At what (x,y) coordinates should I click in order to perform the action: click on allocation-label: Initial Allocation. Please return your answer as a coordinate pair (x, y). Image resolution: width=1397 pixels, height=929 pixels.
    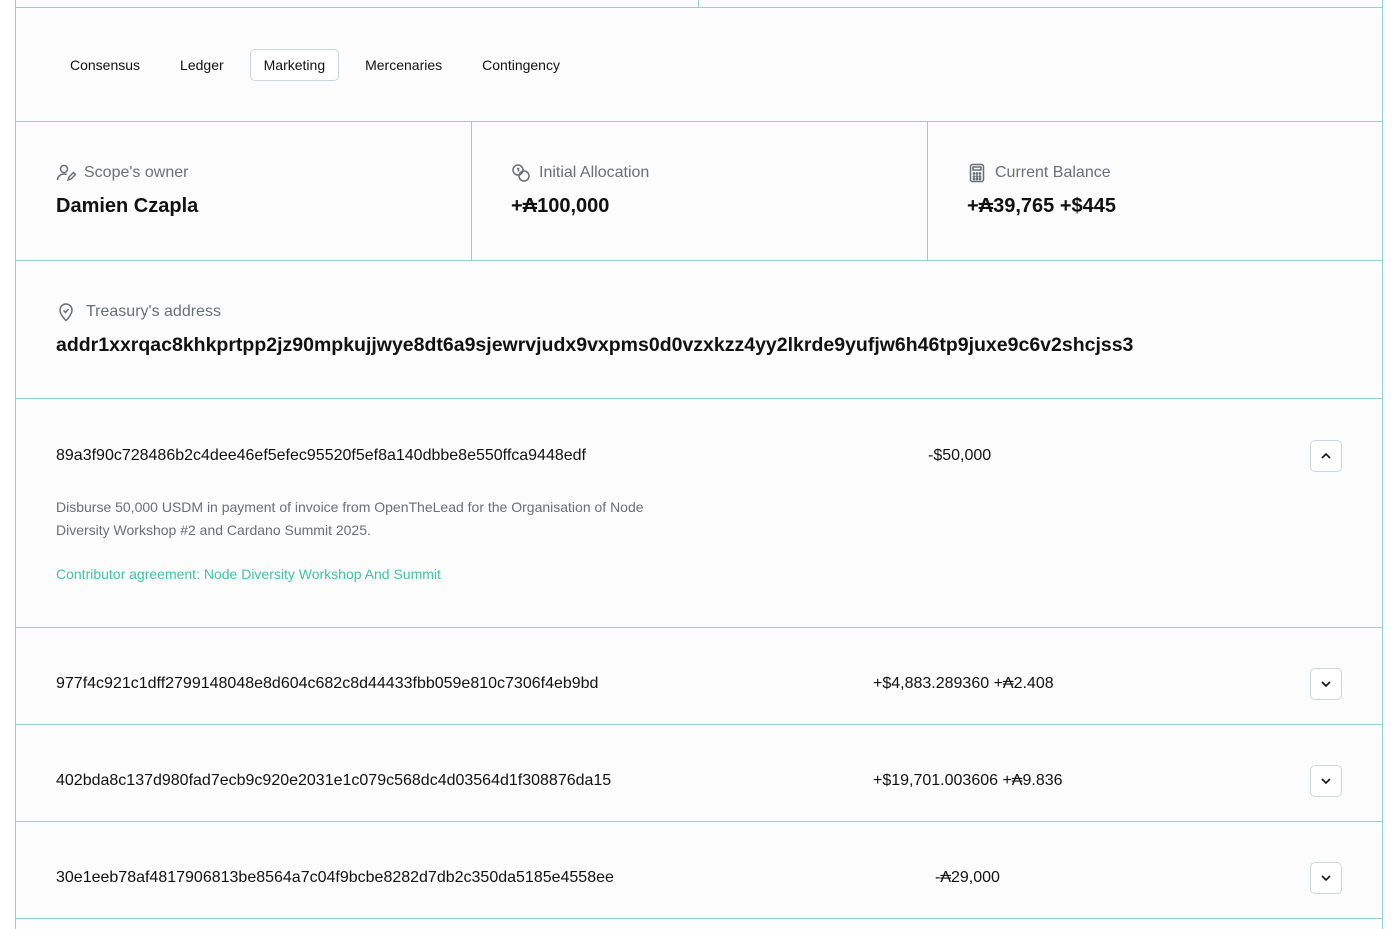
    Looking at the image, I should click on (594, 172).